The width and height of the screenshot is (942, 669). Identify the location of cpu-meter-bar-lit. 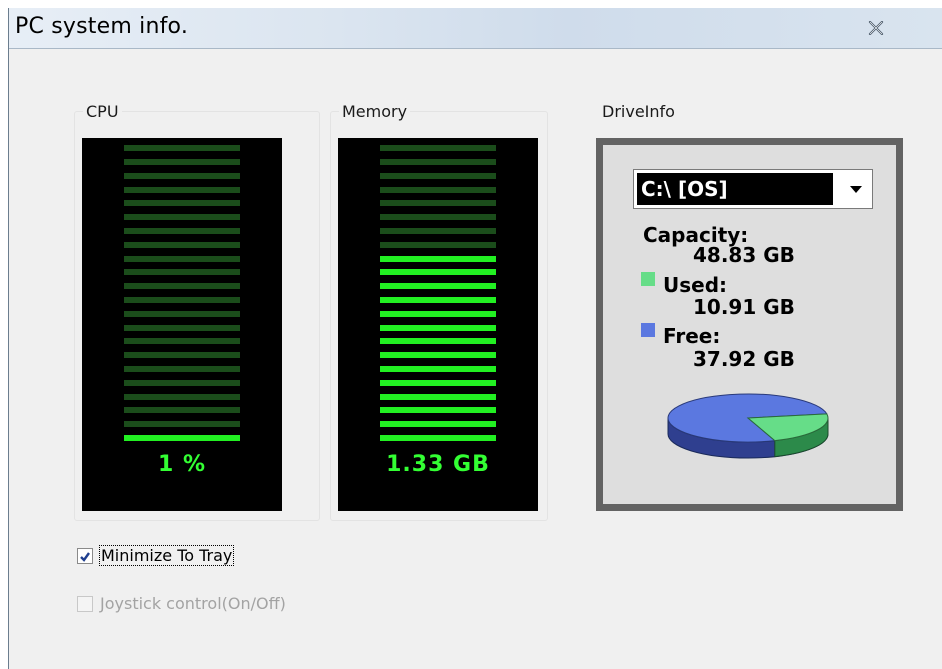
(182, 438).